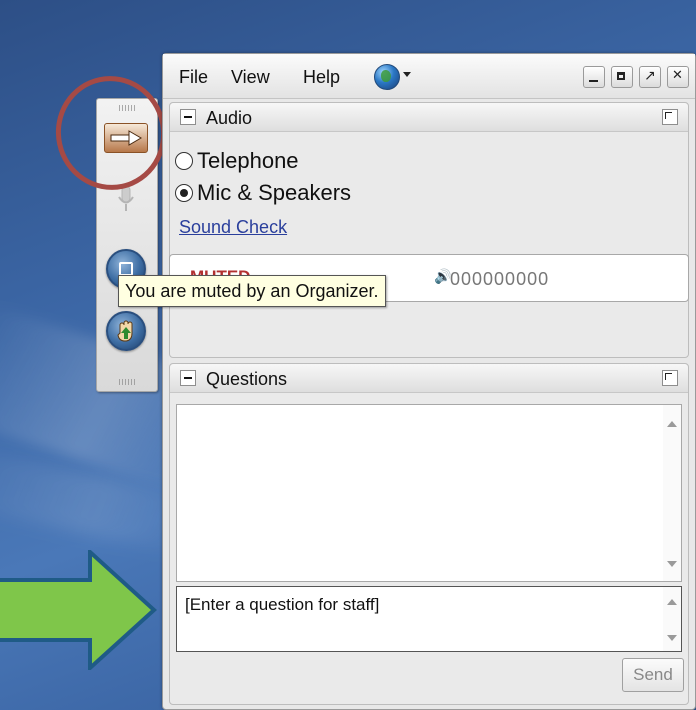  I want to click on muted-tooltip: You are muted by an Organizer., so click(252, 291).